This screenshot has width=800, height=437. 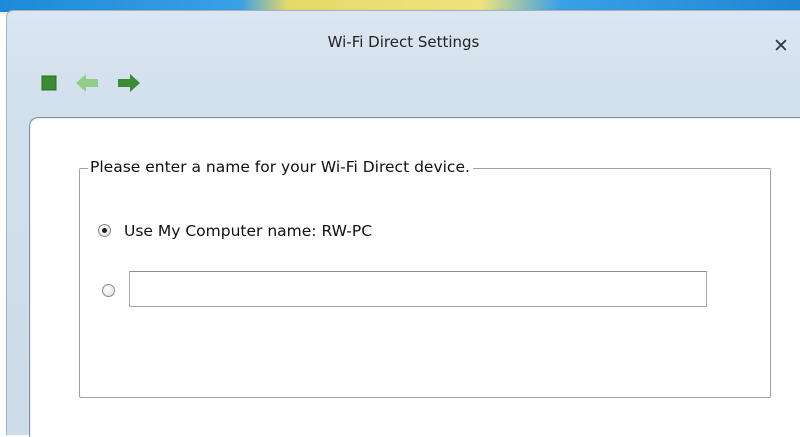 I want to click on toolbar, so click(x=91, y=83).